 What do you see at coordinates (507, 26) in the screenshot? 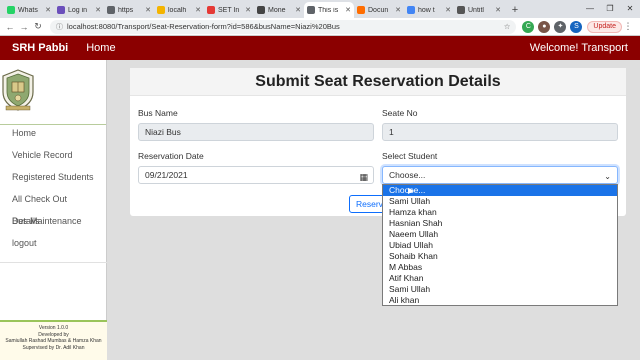
I see `bookmark-star-icon: ☆` at bounding box center [507, 26].